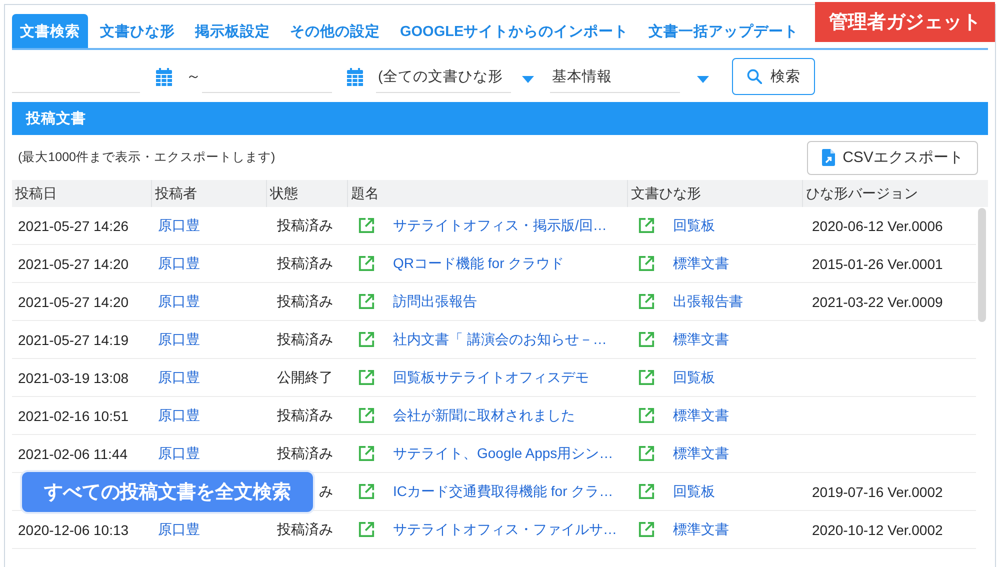 The height and width of the screenshot is (567, 1000). What do you see at coordinates (715, 193) in the screenshot?
I see `column-header: 文書ひな形` at bounding box center [715, 193].